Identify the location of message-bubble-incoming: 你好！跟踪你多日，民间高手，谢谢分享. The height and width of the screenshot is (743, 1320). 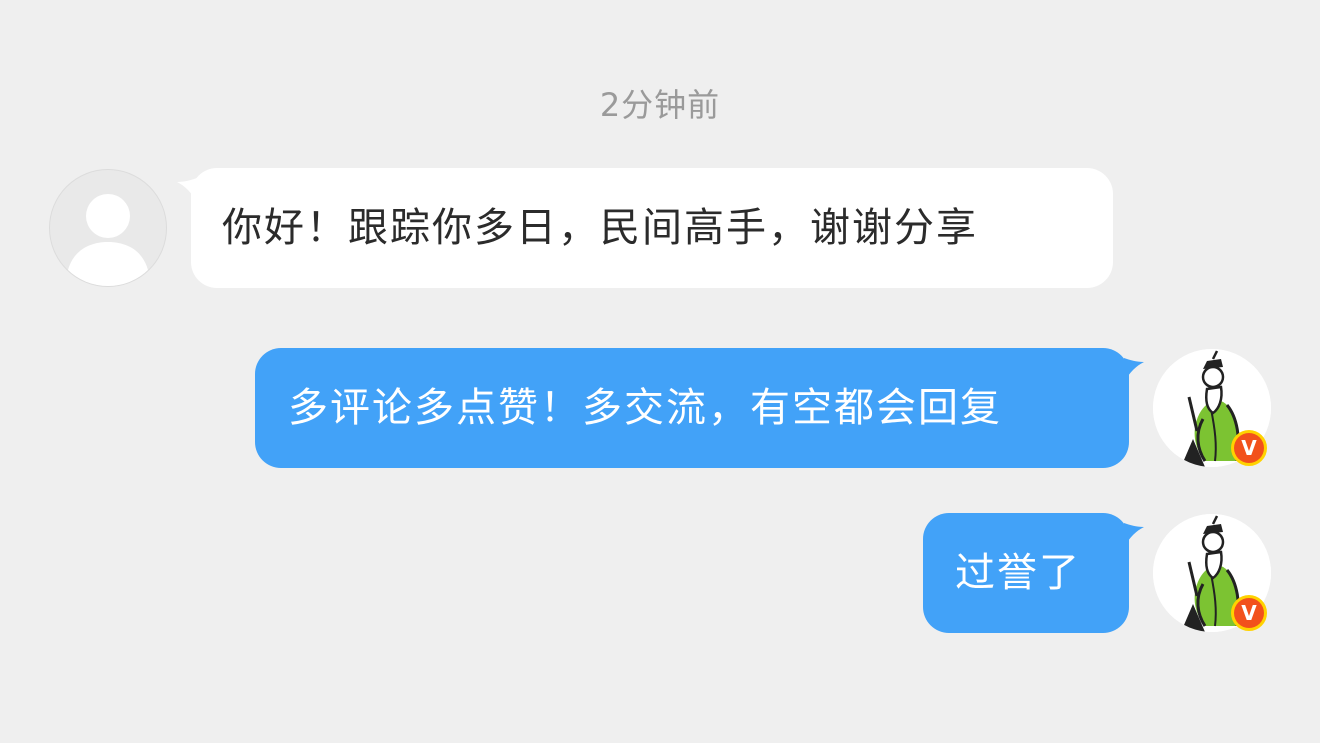
(652, 228).